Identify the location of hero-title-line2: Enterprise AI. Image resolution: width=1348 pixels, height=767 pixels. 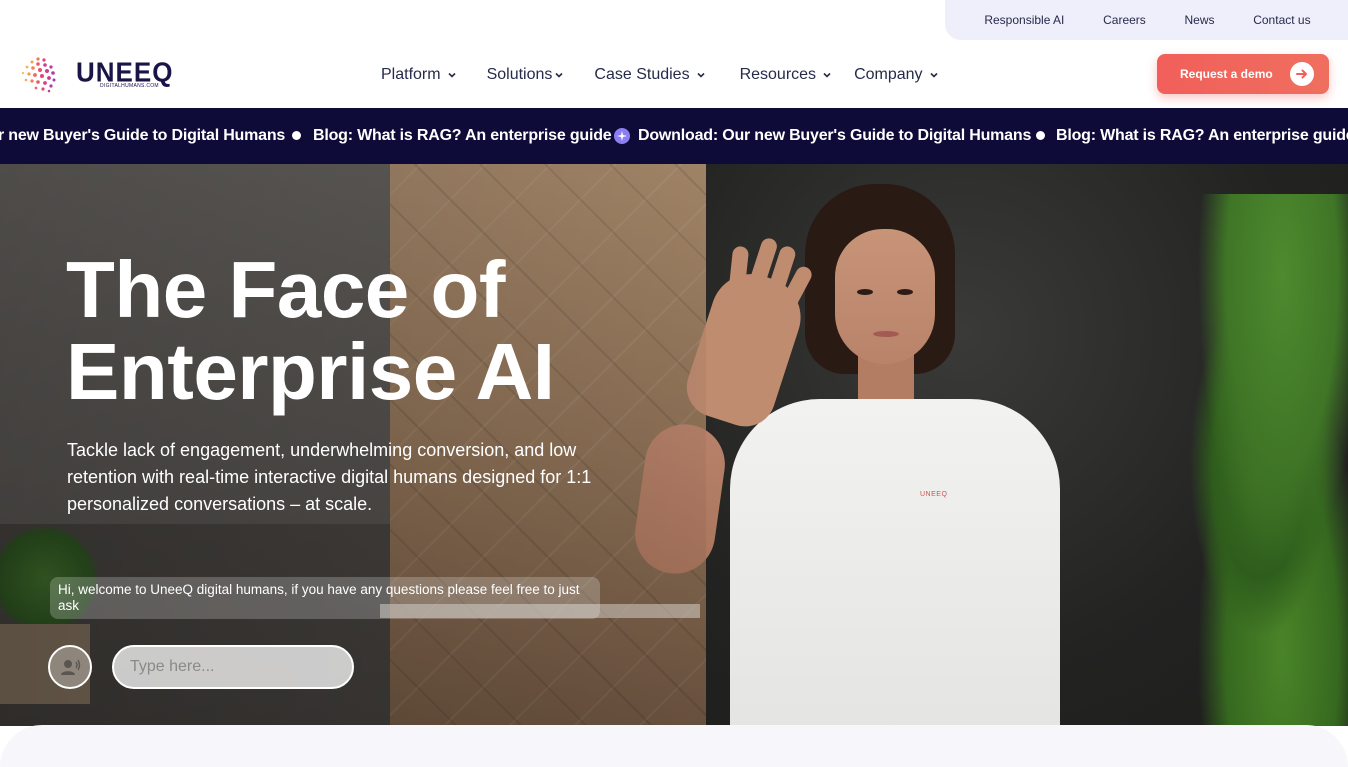
(310, 371).